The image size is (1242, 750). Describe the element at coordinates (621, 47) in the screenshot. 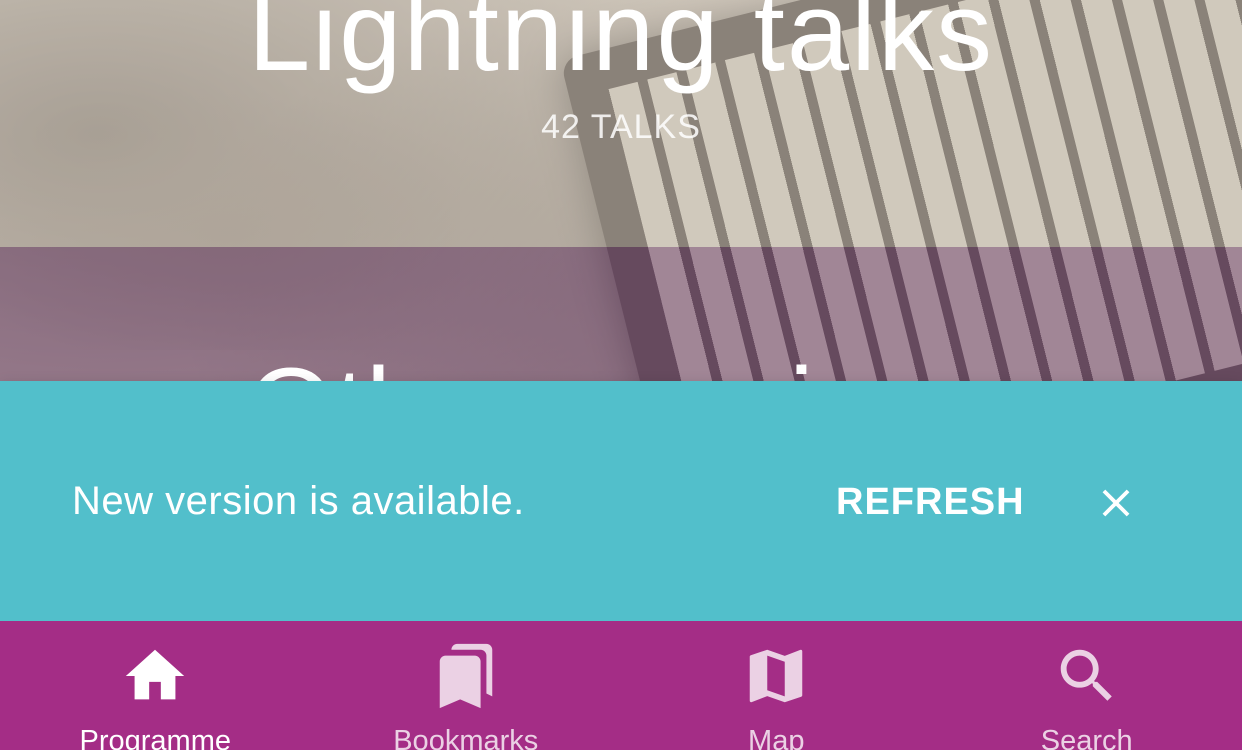

I see `session-card-title: Lightning talks` at that location.